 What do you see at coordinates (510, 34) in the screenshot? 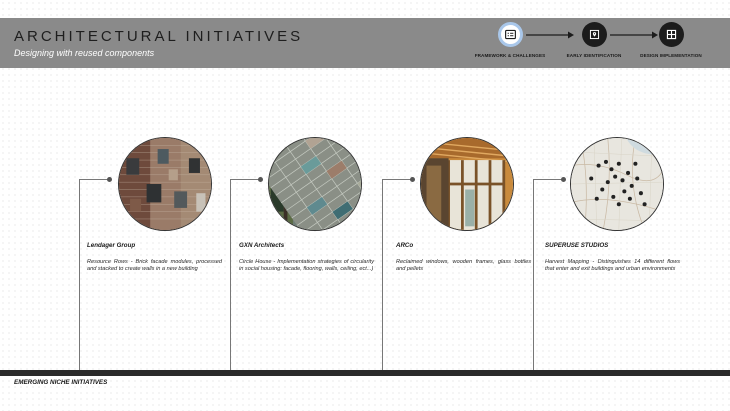
I see `framework-icon` at bounding box center [510, 34].